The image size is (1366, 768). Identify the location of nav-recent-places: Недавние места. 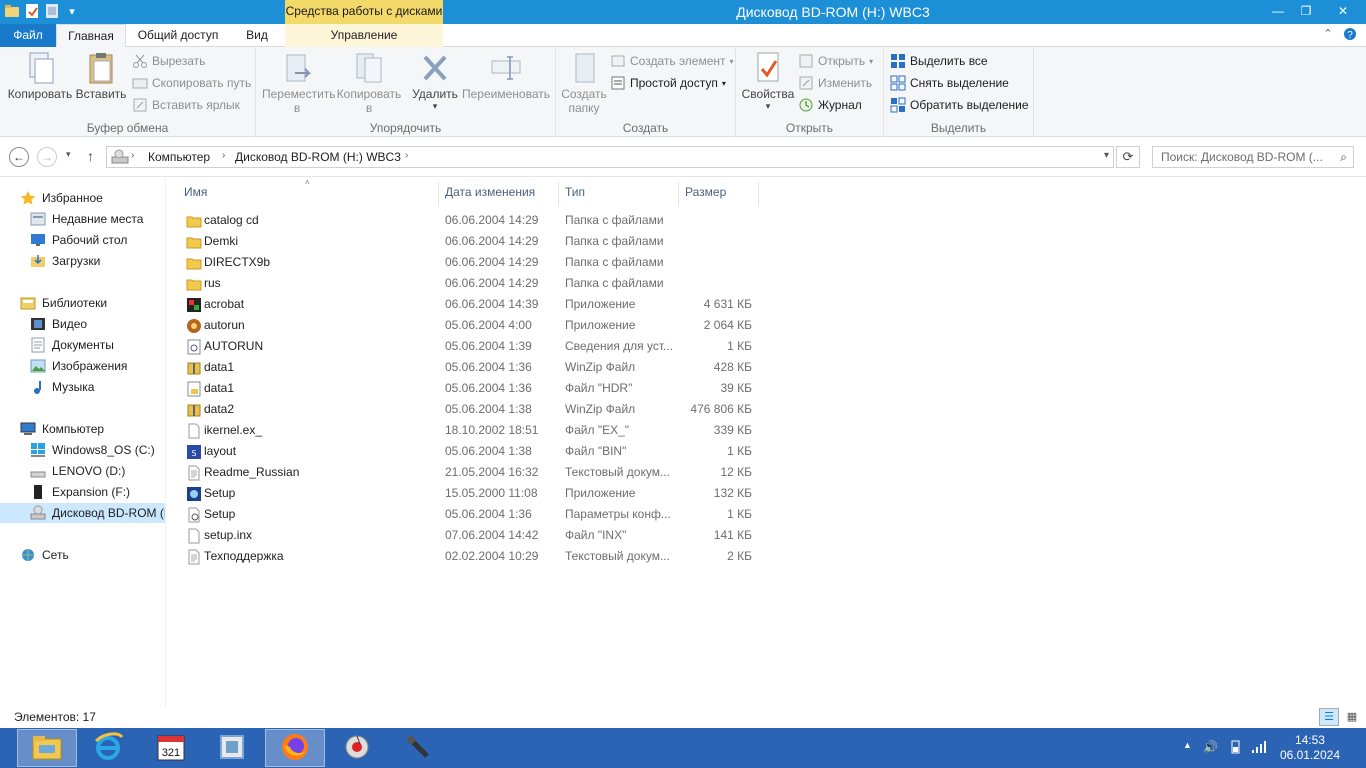
(86, 219).